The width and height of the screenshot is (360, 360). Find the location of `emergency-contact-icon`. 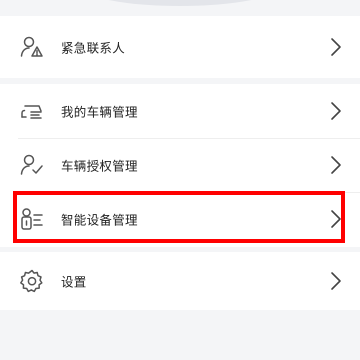

emergency-contact-icon is located at coordinates (32, 47).